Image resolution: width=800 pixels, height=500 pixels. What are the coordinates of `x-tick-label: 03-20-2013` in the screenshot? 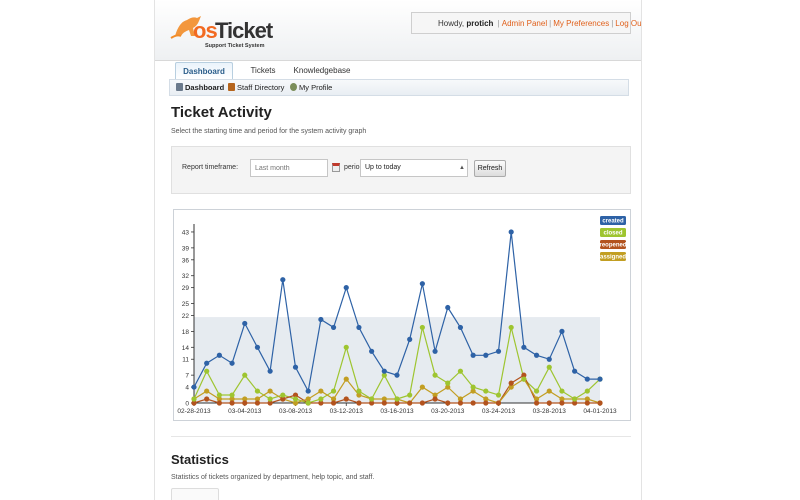 It's located at (448, 411).